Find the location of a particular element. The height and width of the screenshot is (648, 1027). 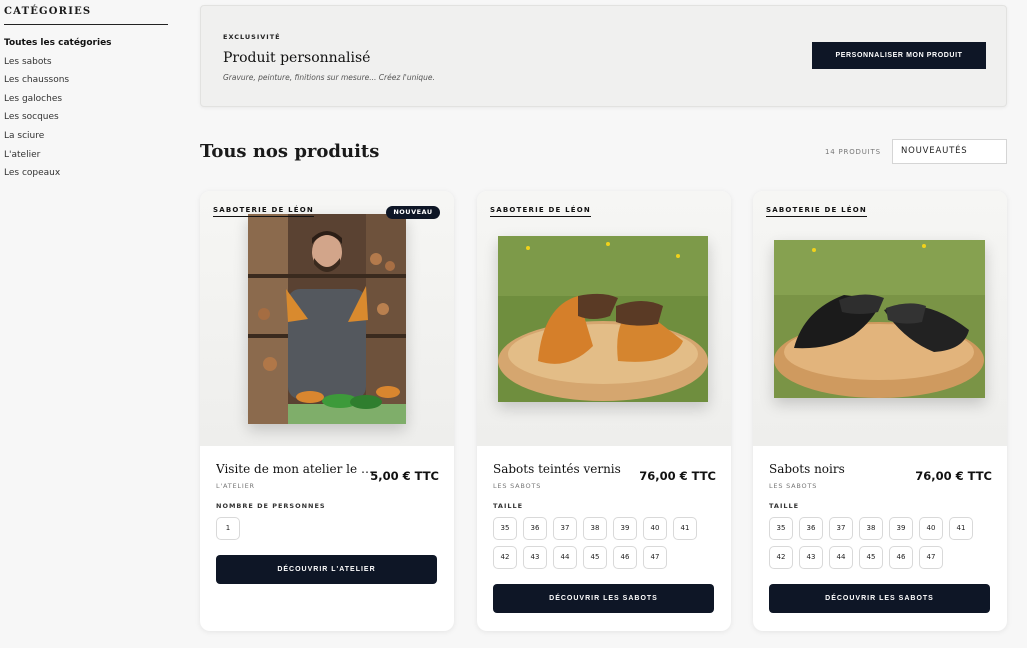

sidebar-title: CATÉGORIES is located at coordinates (86, 12).